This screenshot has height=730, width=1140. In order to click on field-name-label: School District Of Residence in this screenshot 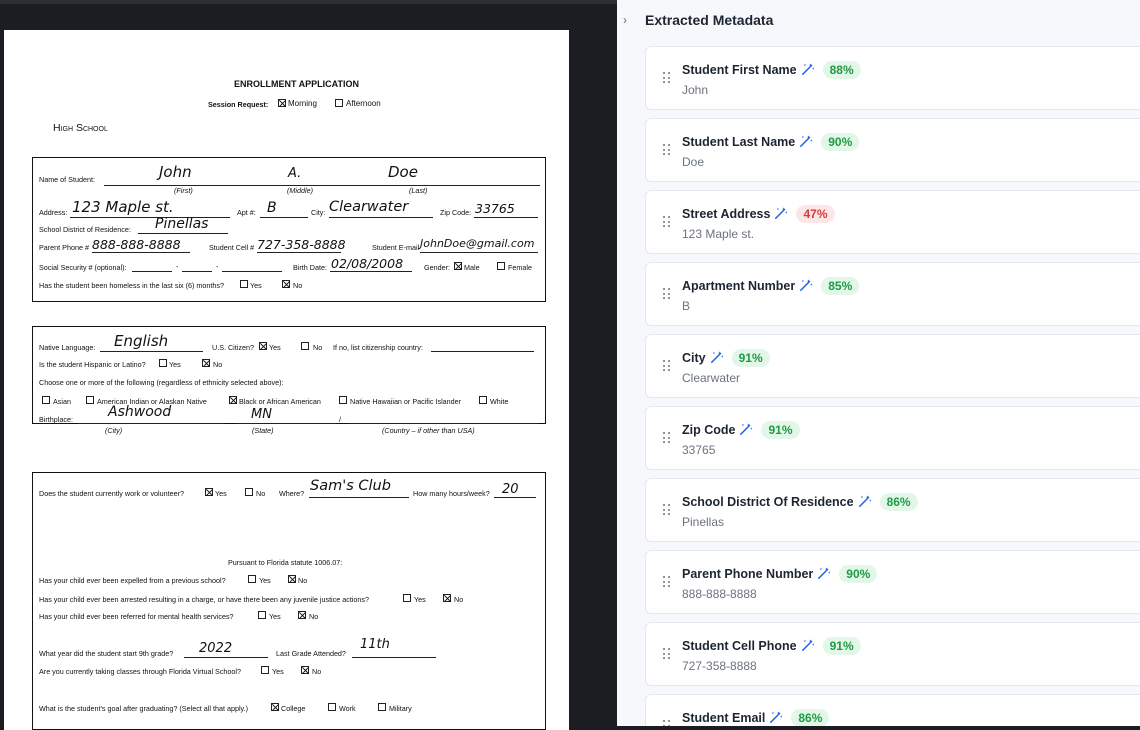, I will do `click(768, 502)`.